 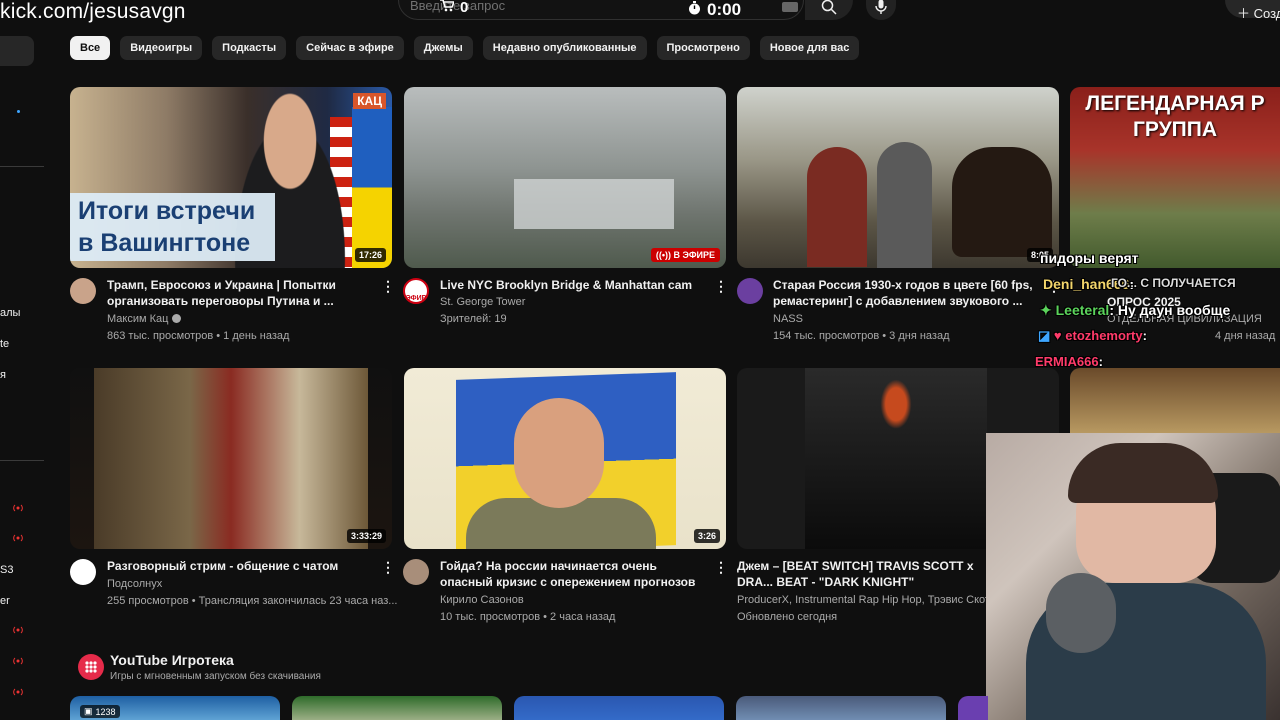 I want to click on create-button: ＋ Созд, so click(x=1252, y=10).